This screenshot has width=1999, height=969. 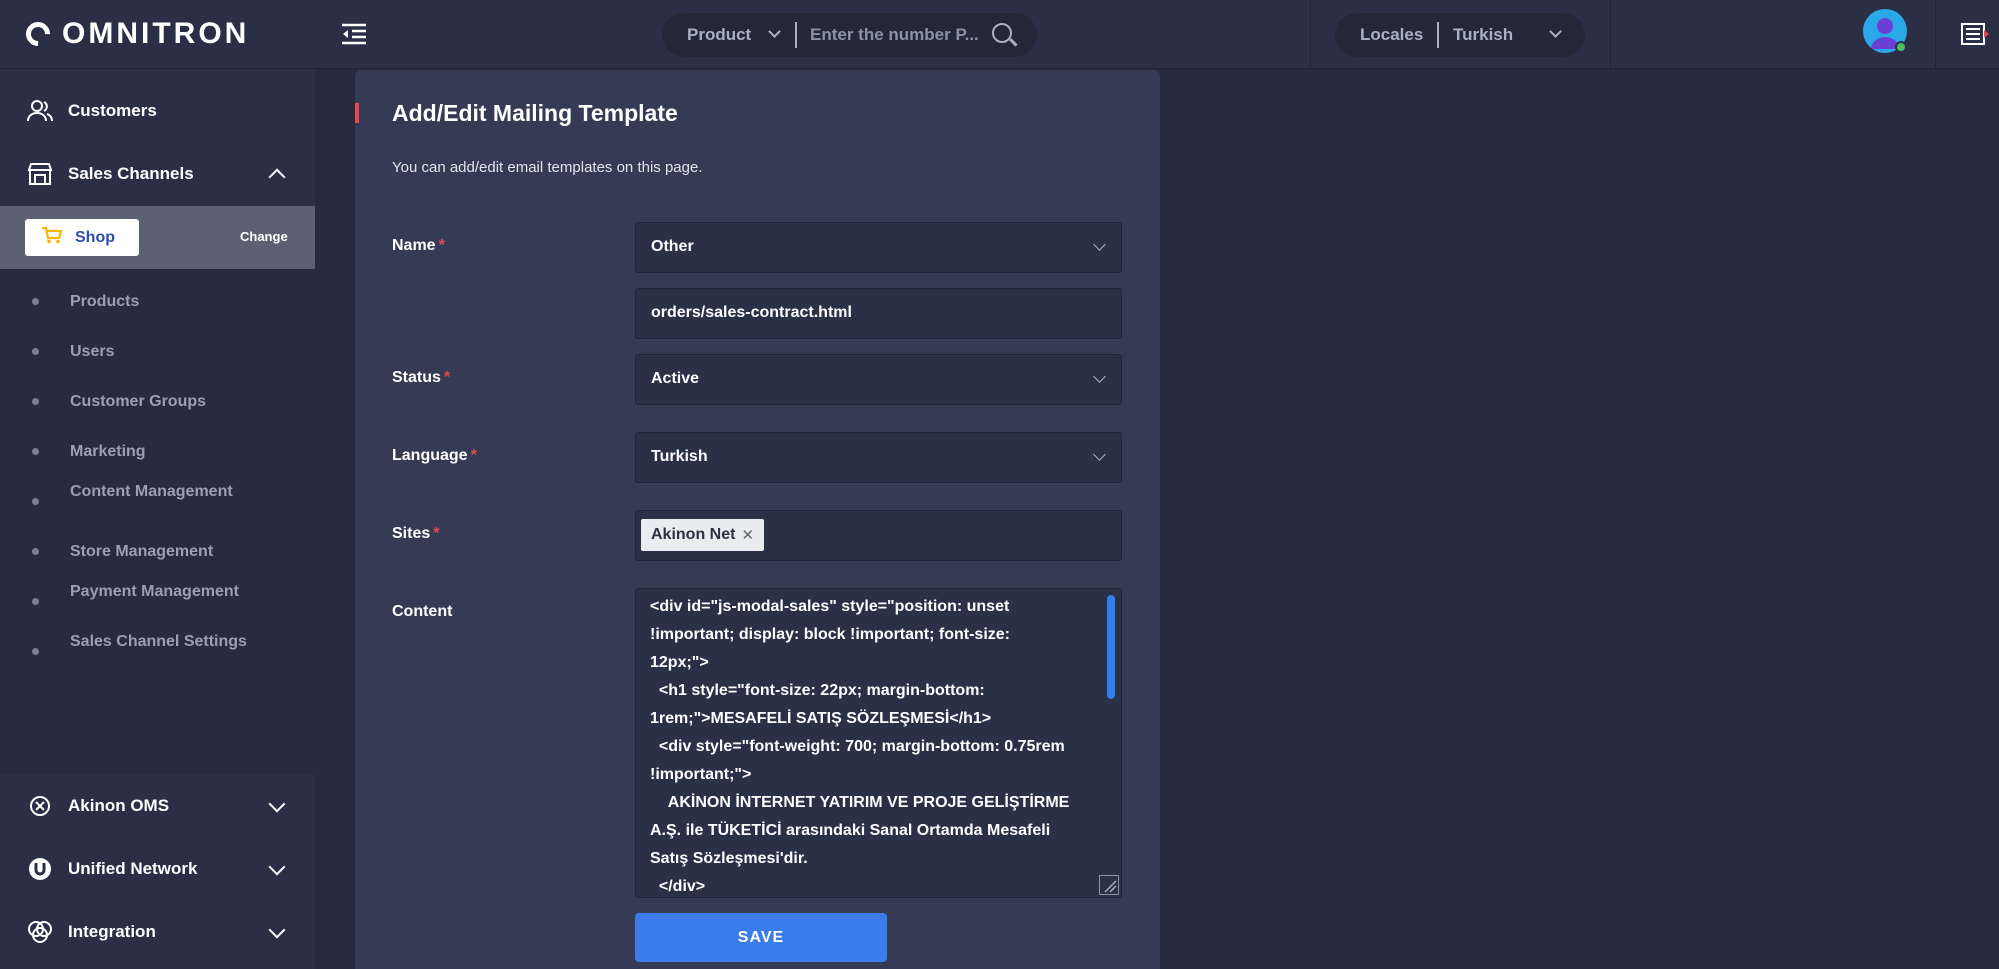 I want to click on locale-selector: Locales Turkish, so click(x=1460, y=35).